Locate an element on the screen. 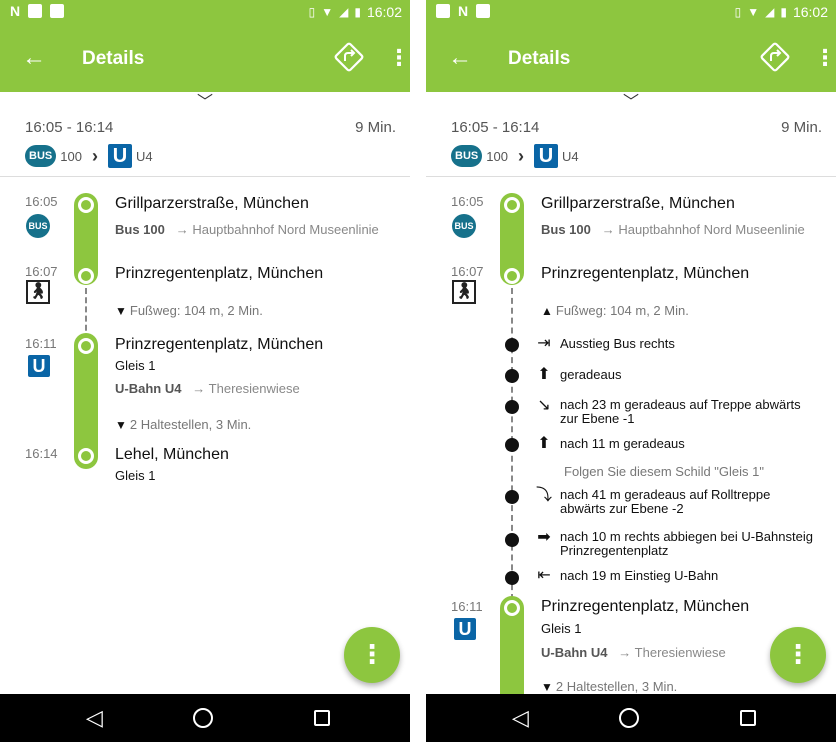 The width and height of the screenshot is (836, 742). instruction-item: ⇥ Ausstieg Bus rechts is located at coordinates (604, 344).